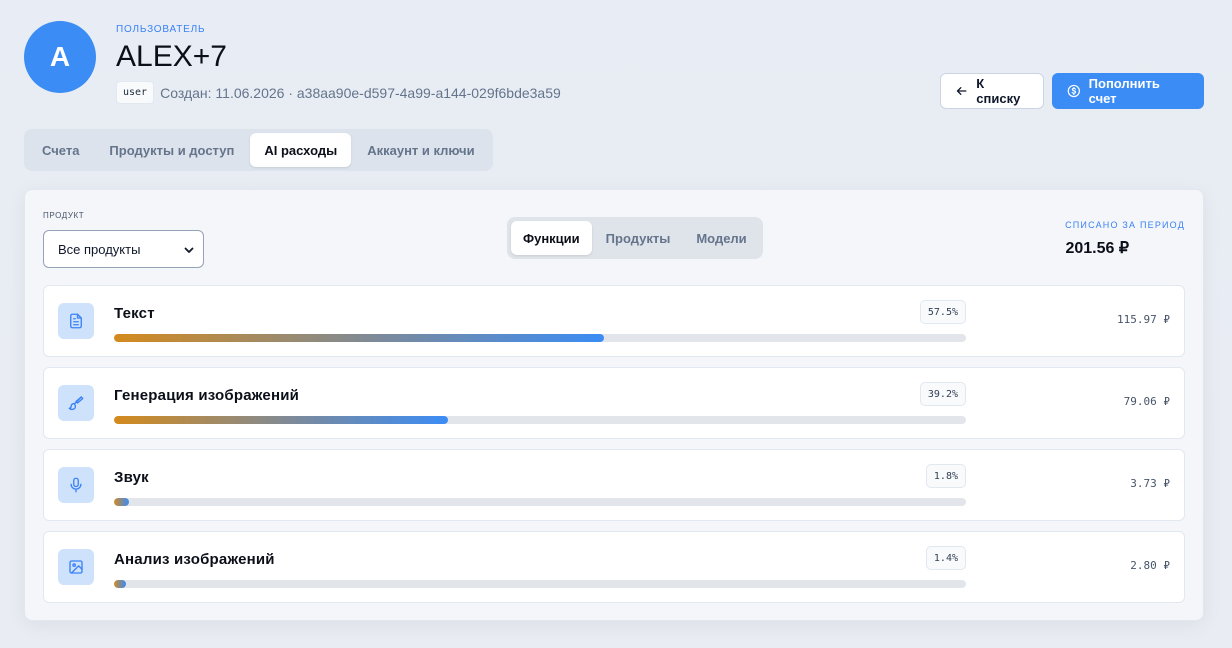 The image size is (1232, 648). I want to click on item-title: Генерация изображений, so click(207, 395).